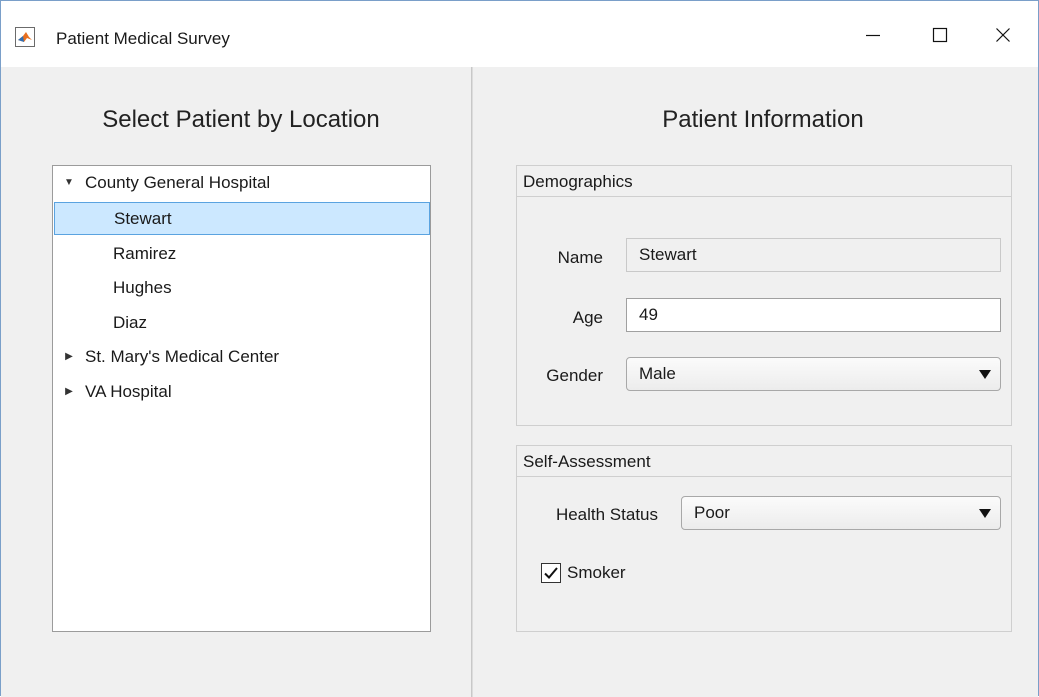 The width and height of the screenshot is (1039, 697). Describe the element at coordinates (128, 391) in the screenshot. I see `tree-node-label: VA Hospital` at that location.